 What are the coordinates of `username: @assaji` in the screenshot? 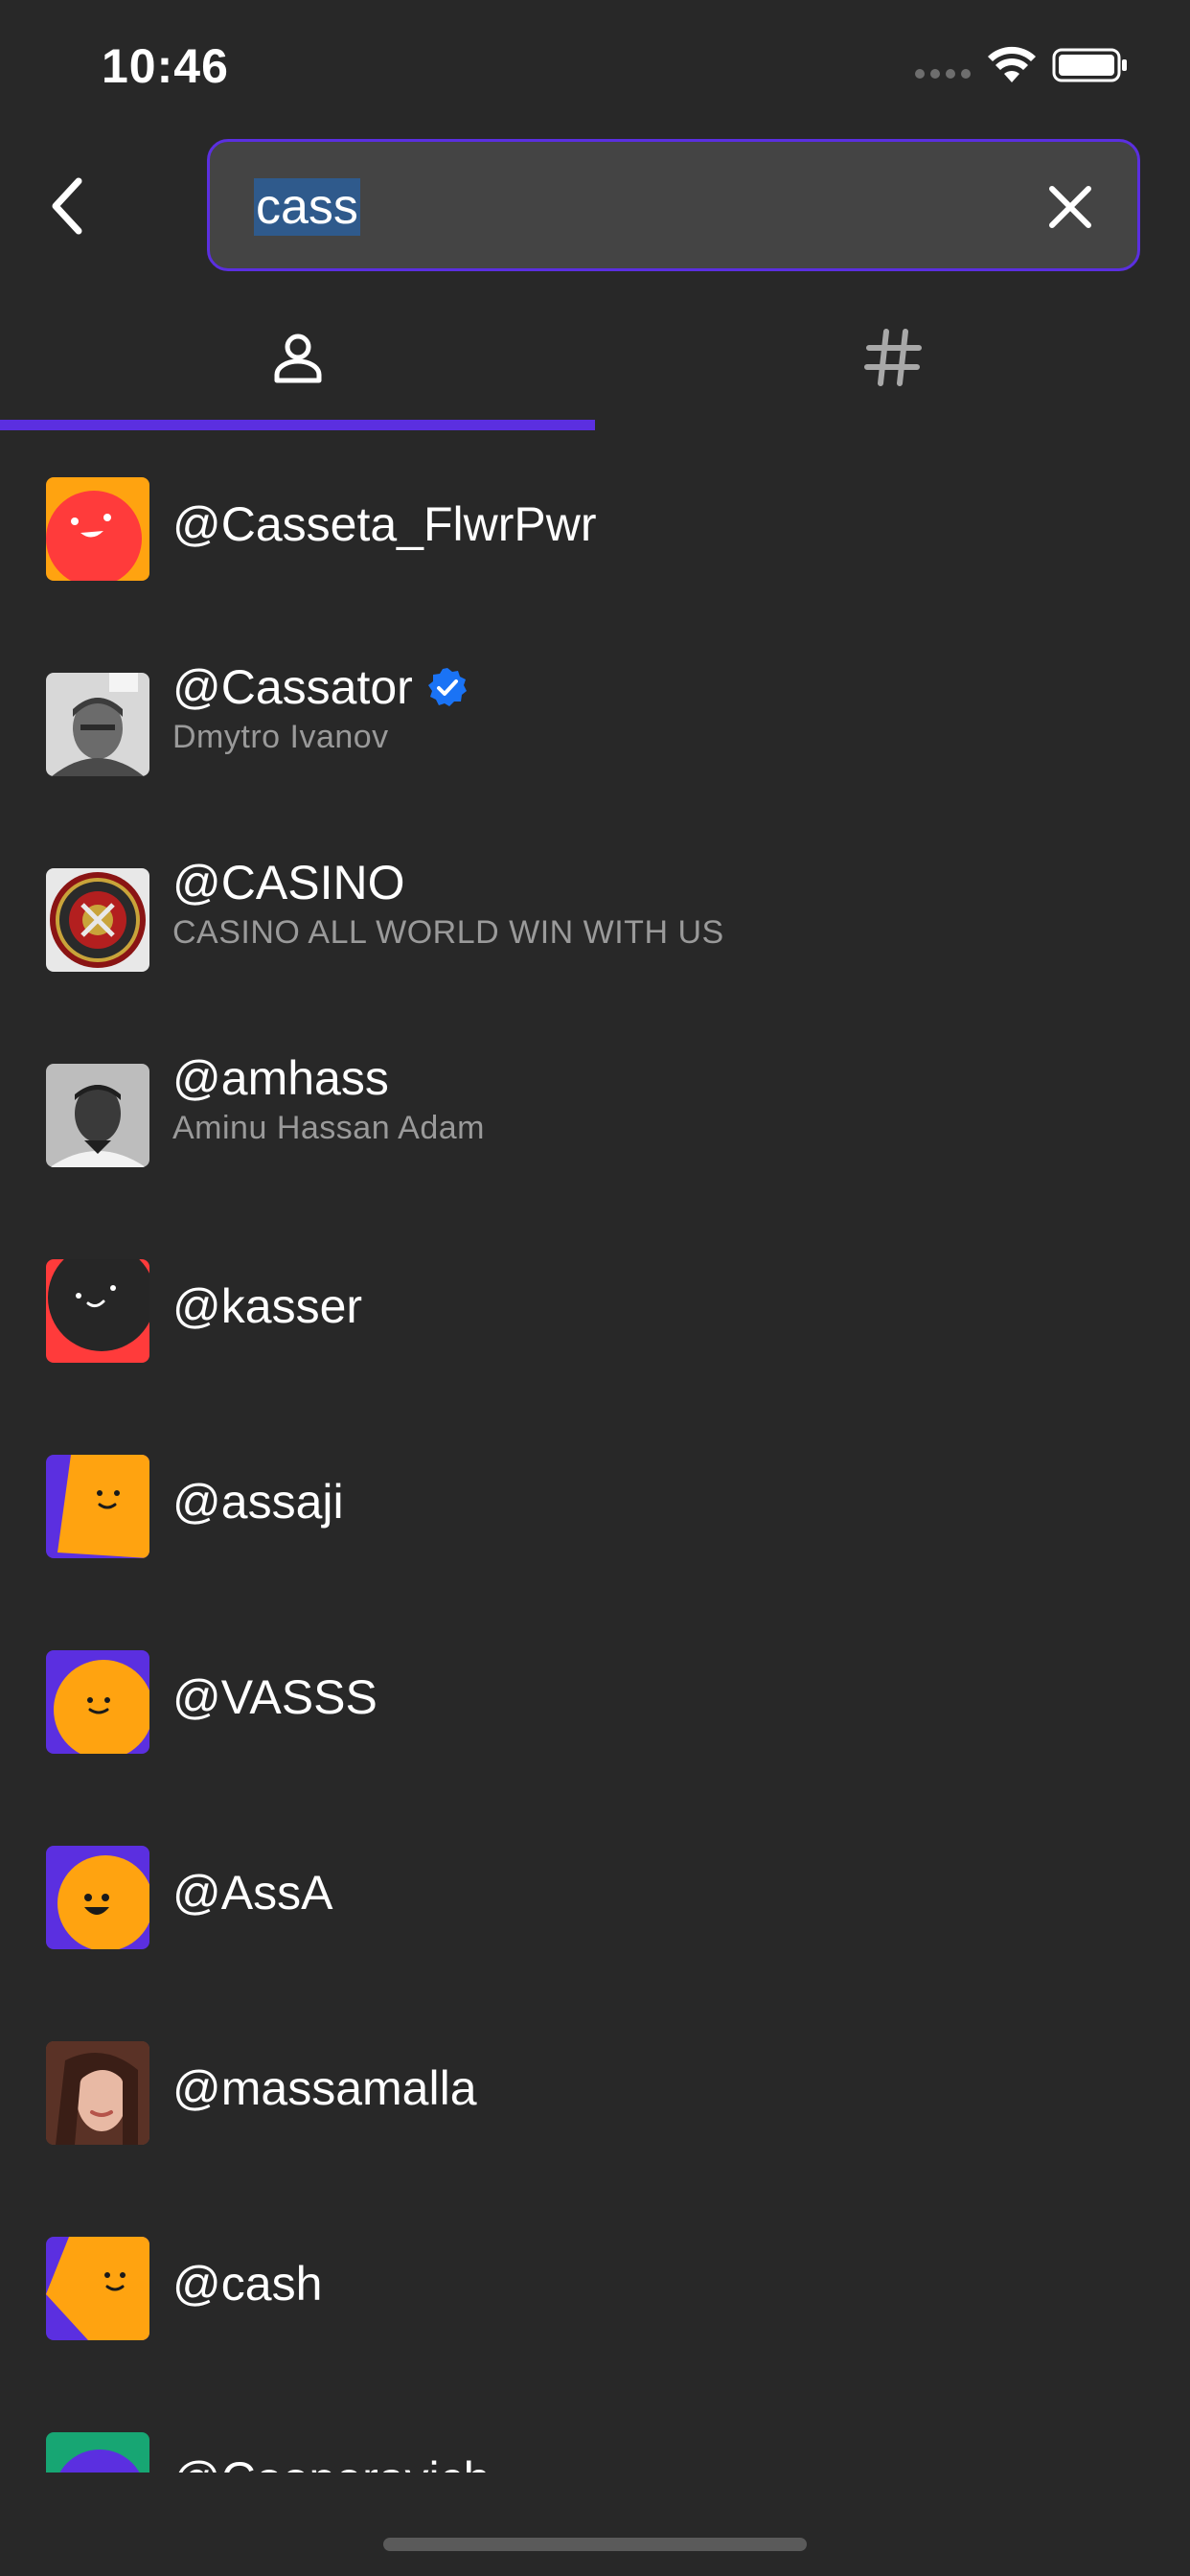 It's located at (258, 1502).